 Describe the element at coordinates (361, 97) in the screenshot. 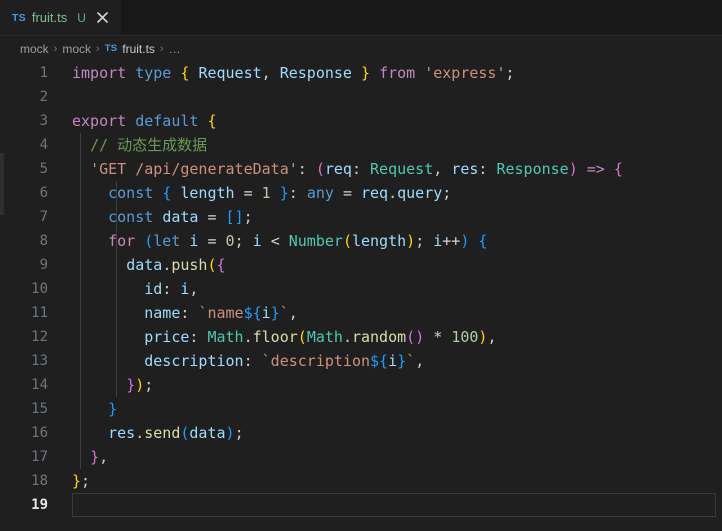

I see `code-line: 2` at that location.